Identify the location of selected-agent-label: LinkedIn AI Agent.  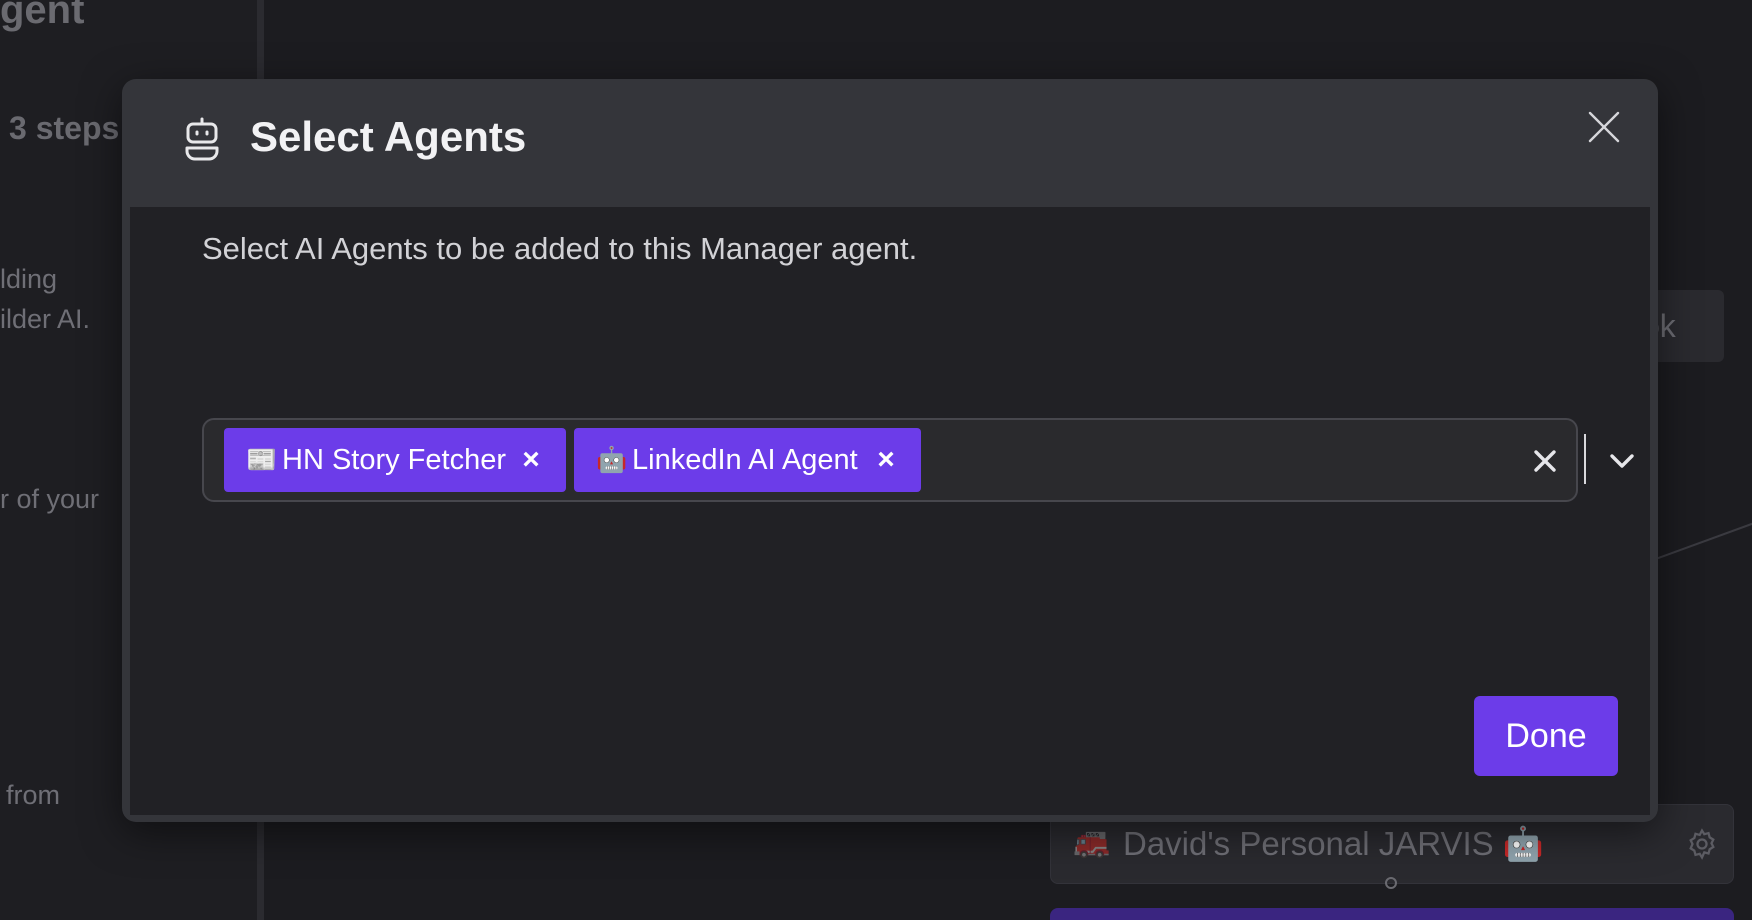
(745, 459).